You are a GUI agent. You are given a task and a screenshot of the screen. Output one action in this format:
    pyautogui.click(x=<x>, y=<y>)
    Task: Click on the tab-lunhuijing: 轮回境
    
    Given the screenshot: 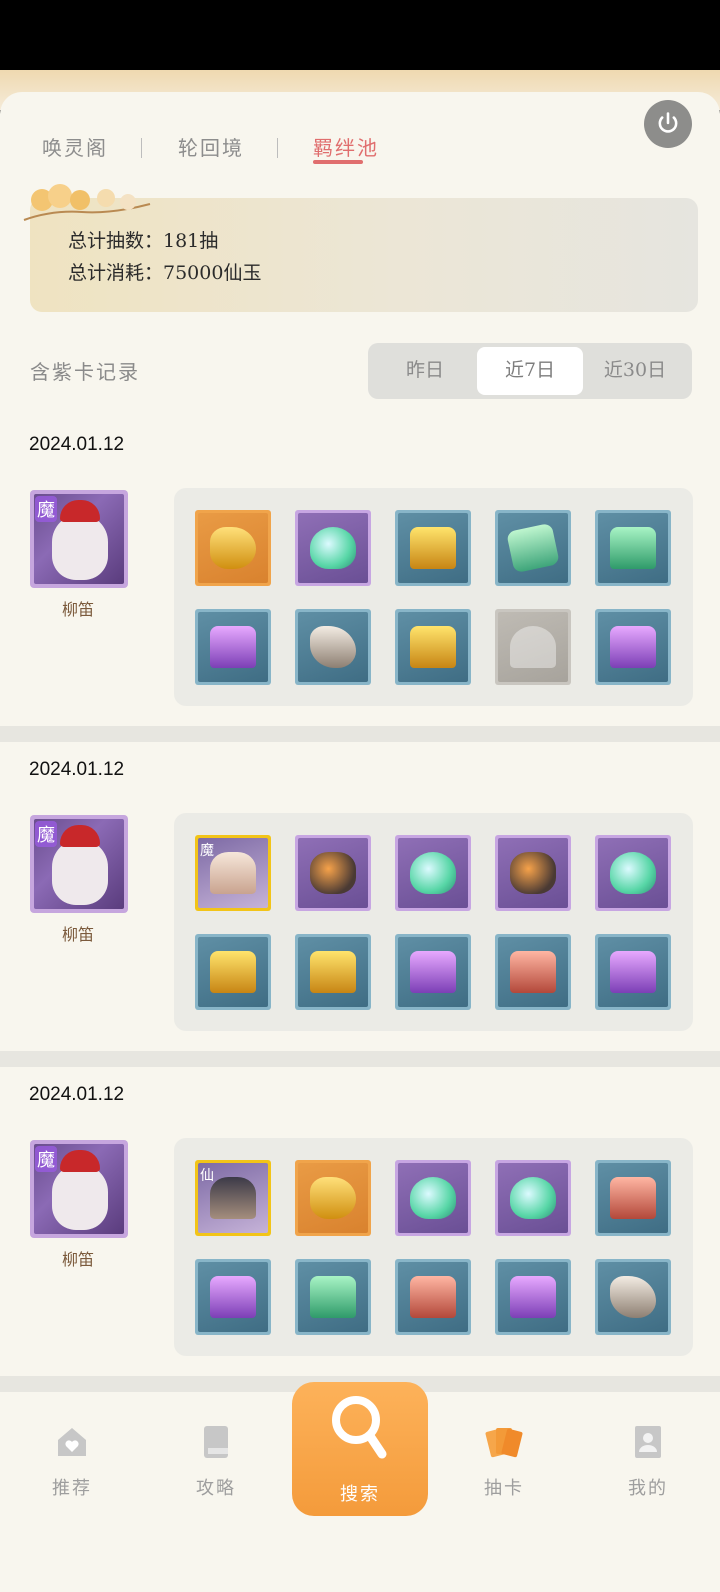 What is the action you would take?
    pyautogui.click(x=211, y=146)
    